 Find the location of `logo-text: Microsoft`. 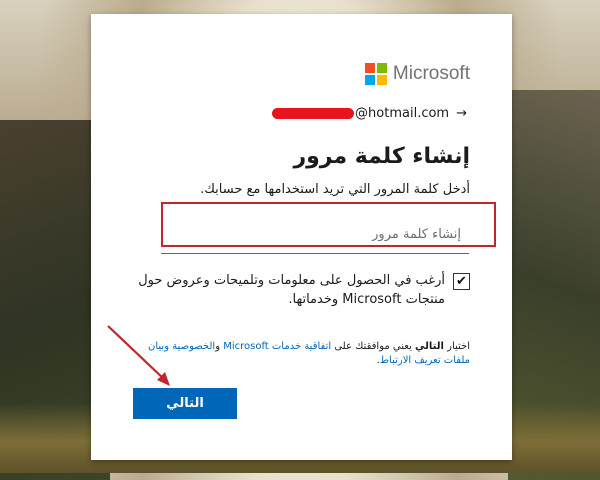

logo-text: Microsoft is located at coordinates (431, 73).